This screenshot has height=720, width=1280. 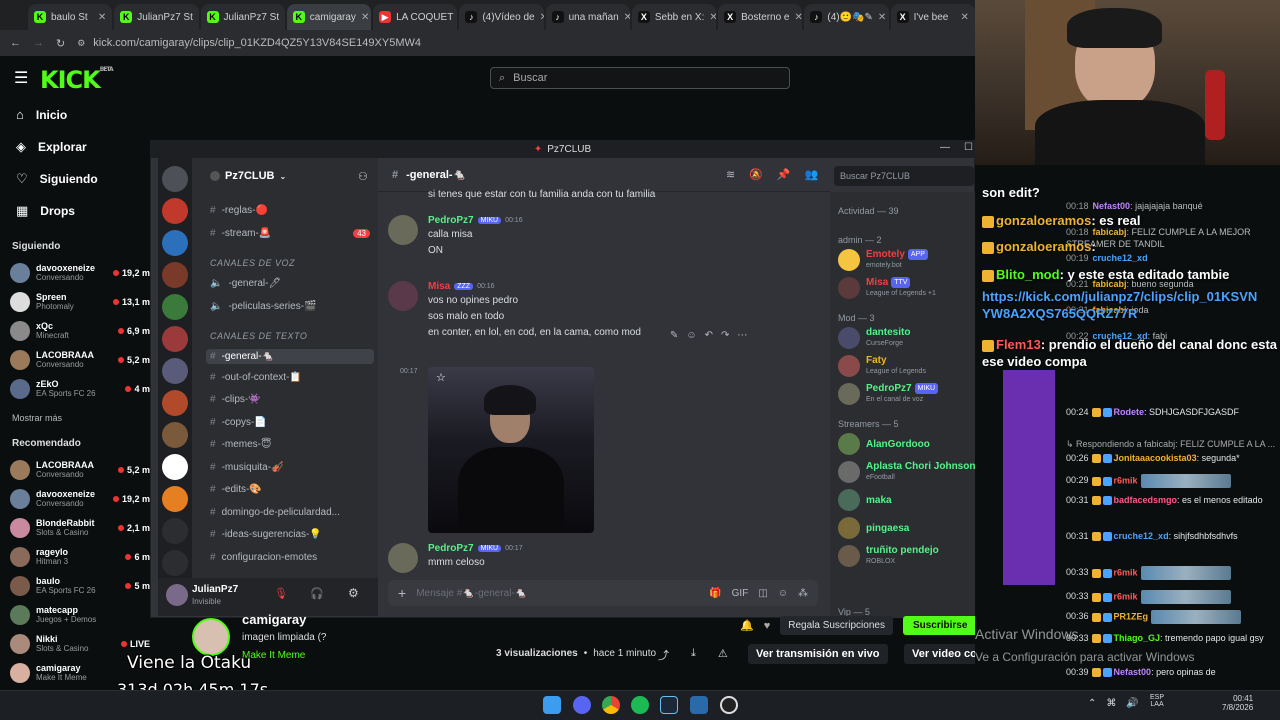 What do you see at coordinates (1028, 274) in the screenshot?
I see `chat-username: Blito_mod` at bounding box center [1028, 274].